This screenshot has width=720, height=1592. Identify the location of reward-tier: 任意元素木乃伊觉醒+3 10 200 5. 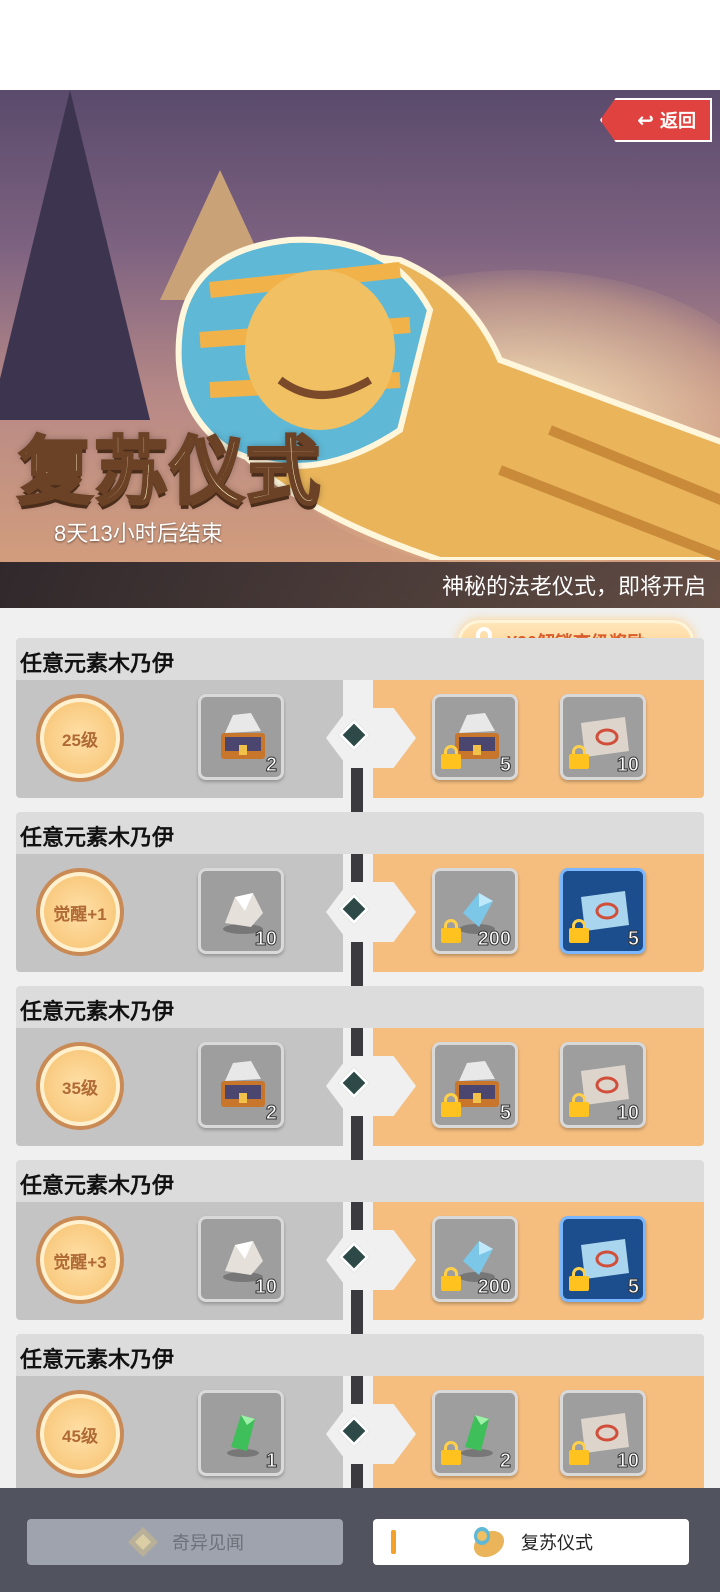
(360, 1248).